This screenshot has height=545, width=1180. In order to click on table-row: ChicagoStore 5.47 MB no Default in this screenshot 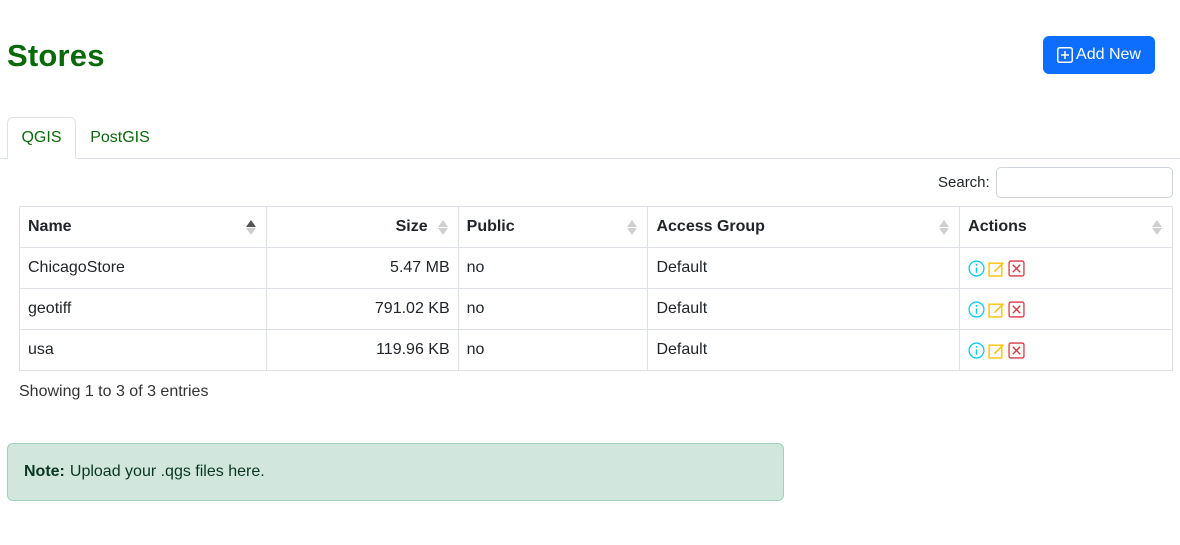, I will do `click(596, 268)`.